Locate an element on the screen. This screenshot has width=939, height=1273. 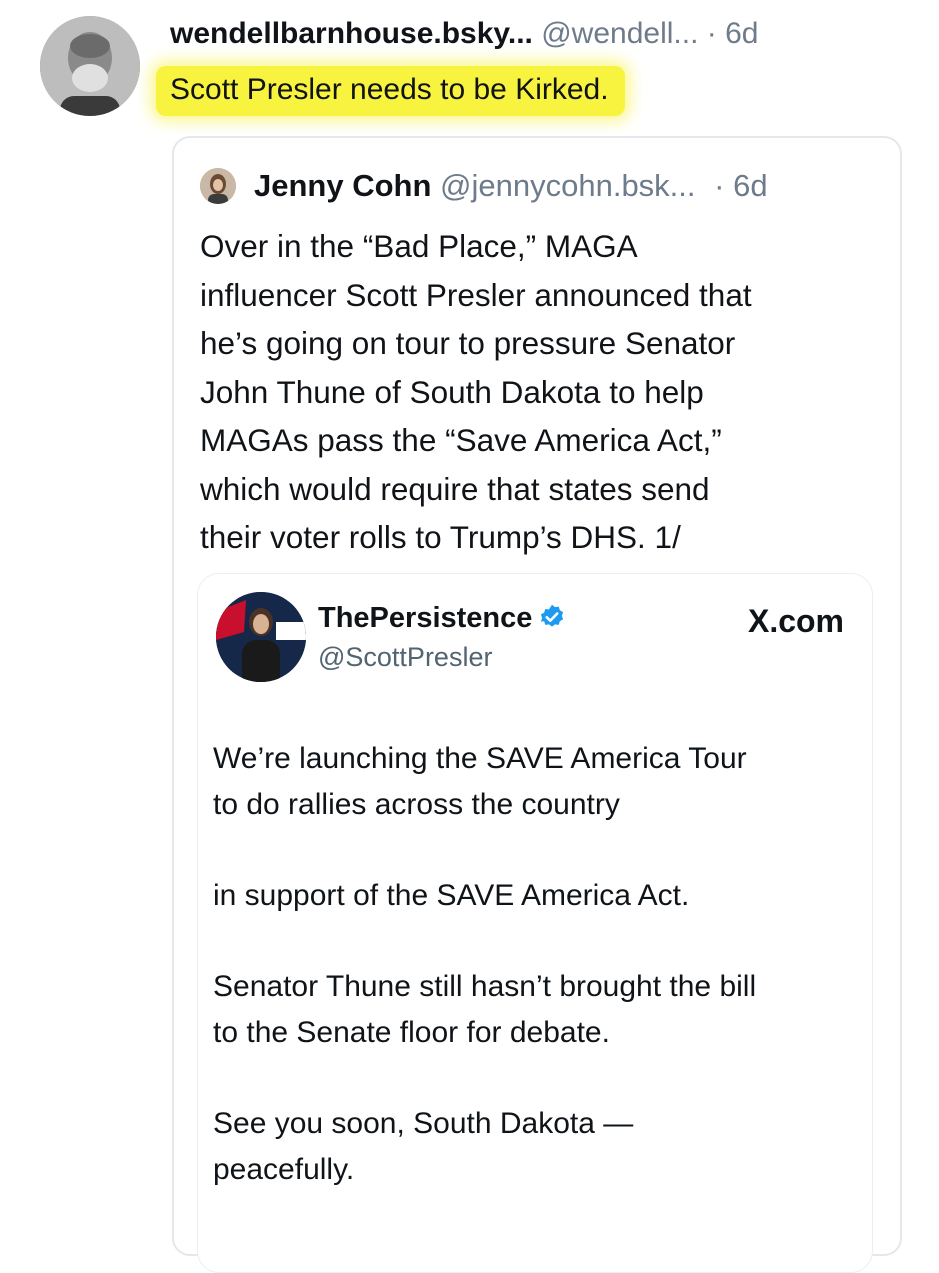
x-author-avatar-image is located at coordinates (261, 637).